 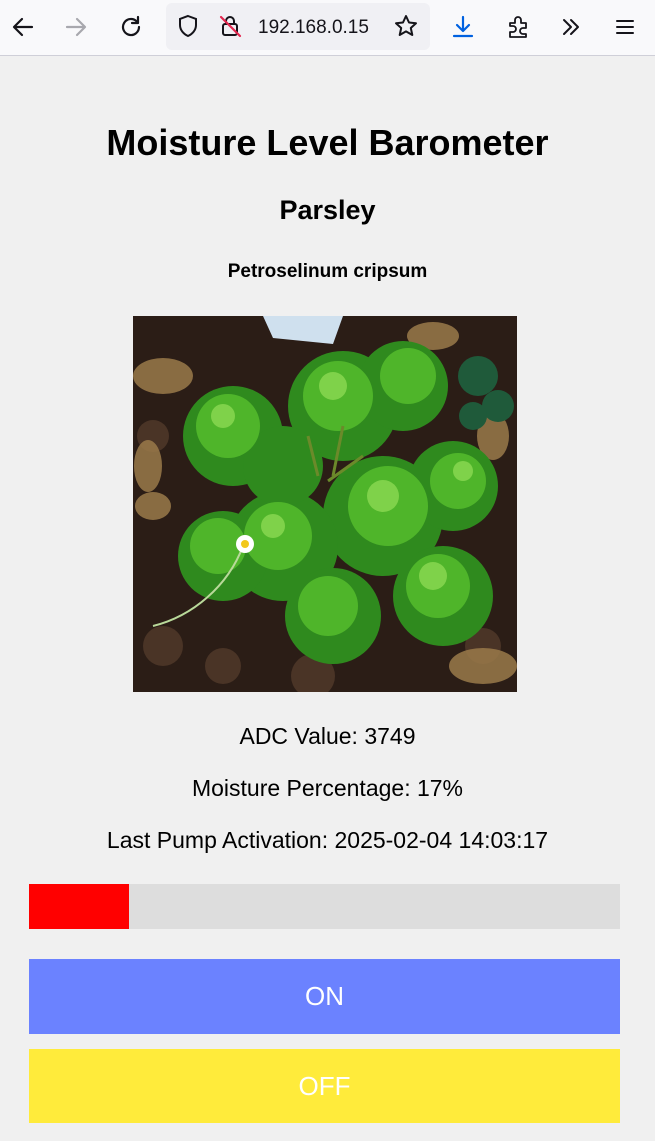 What do you see at coordinates (463, 27) in the screenshot?
I see `download-icon` at bounding box center [463, 27].